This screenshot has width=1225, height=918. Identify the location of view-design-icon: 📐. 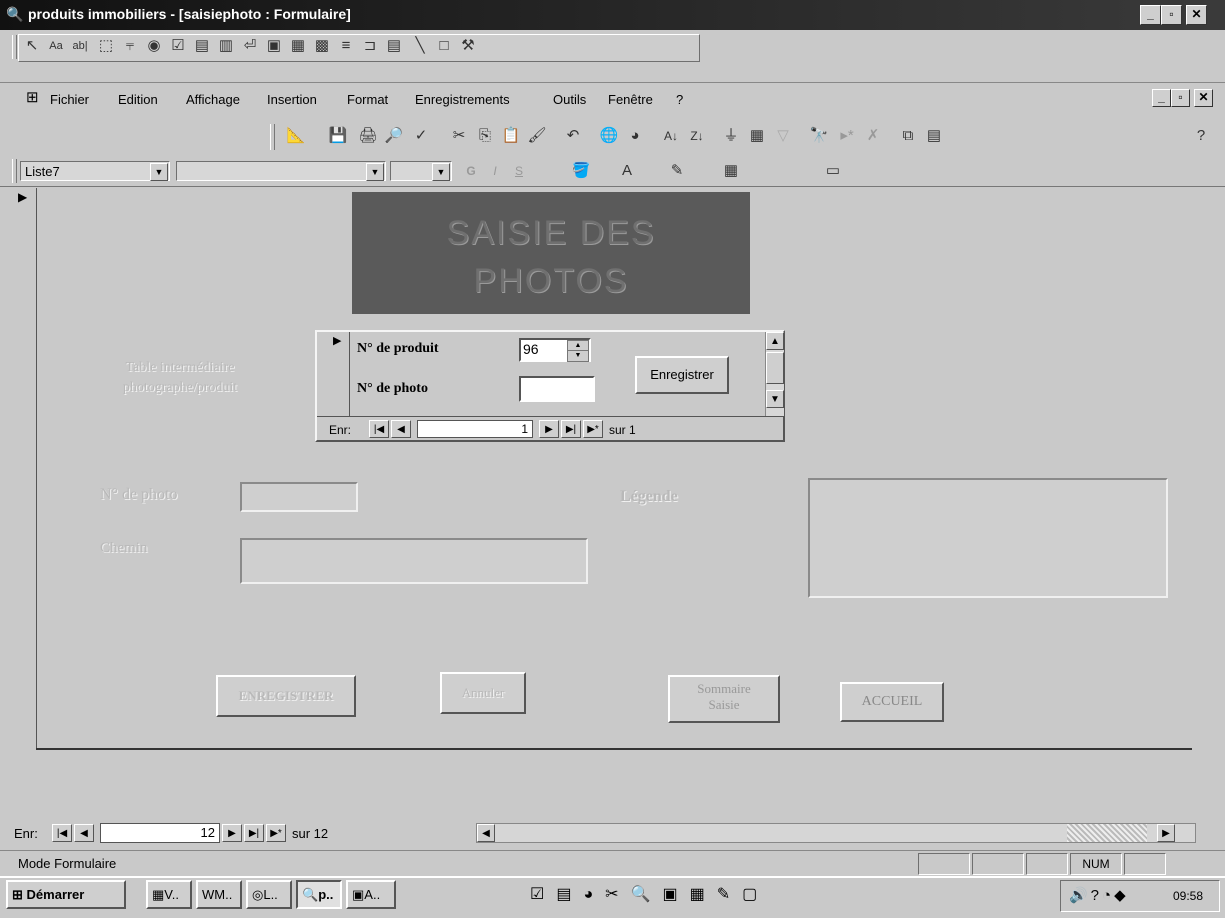
(296, 136).